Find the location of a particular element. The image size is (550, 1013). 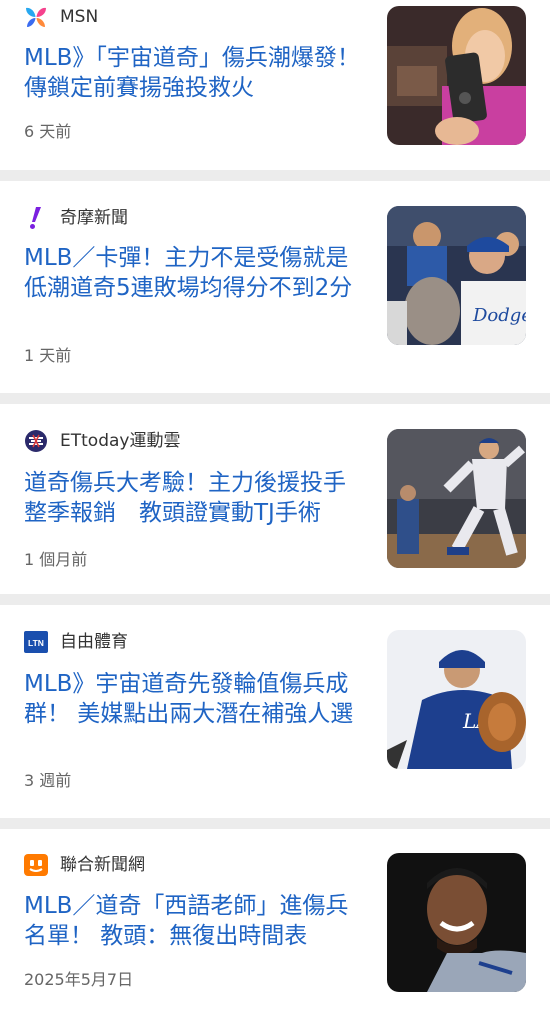

headline-link: 道奇傷兵大考驗！主力後援投手整季報銷 教頭證實動TJ手術 is located at coordinates (194, 498).